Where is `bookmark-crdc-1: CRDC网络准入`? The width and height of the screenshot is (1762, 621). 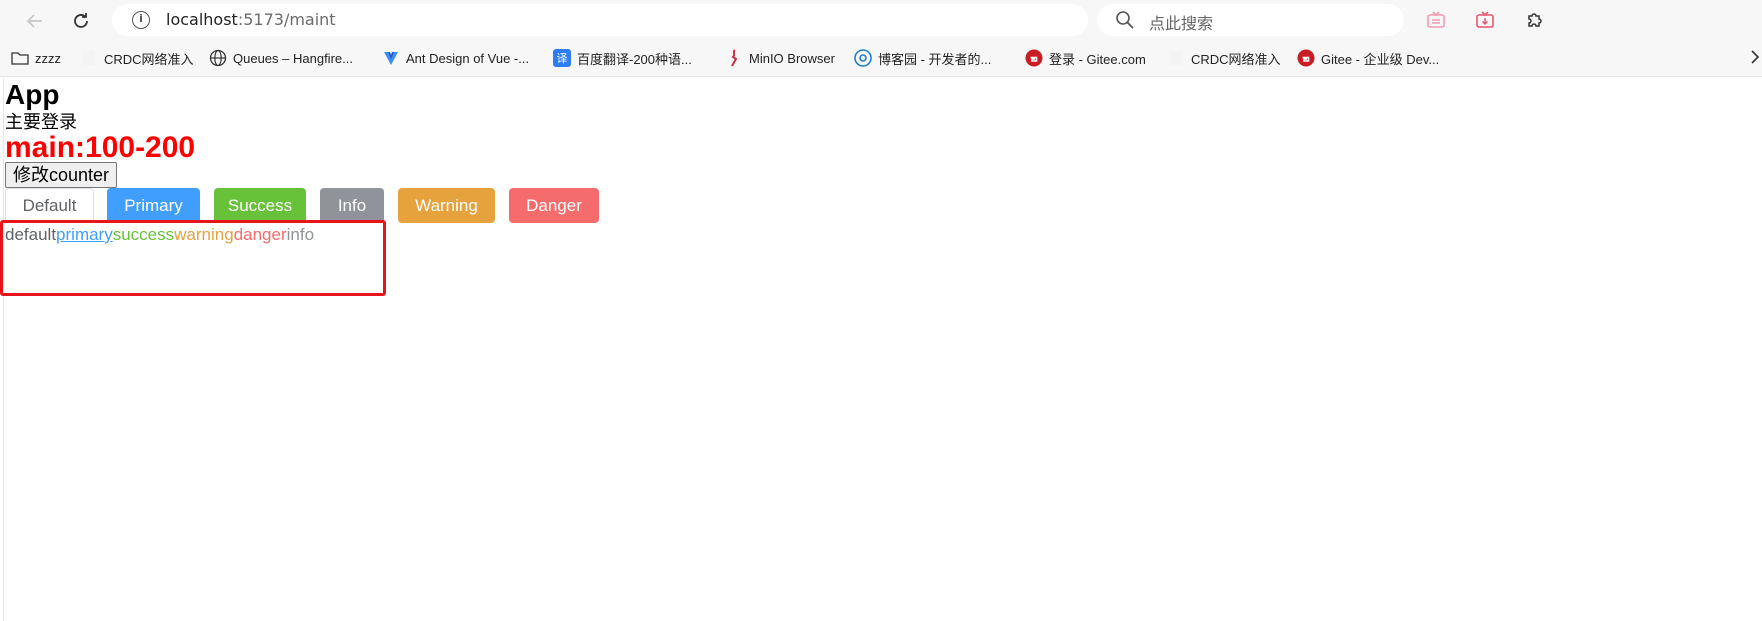
bookmark-crdc-1: CRDC网络准入 is located at coordinates (137, 58).